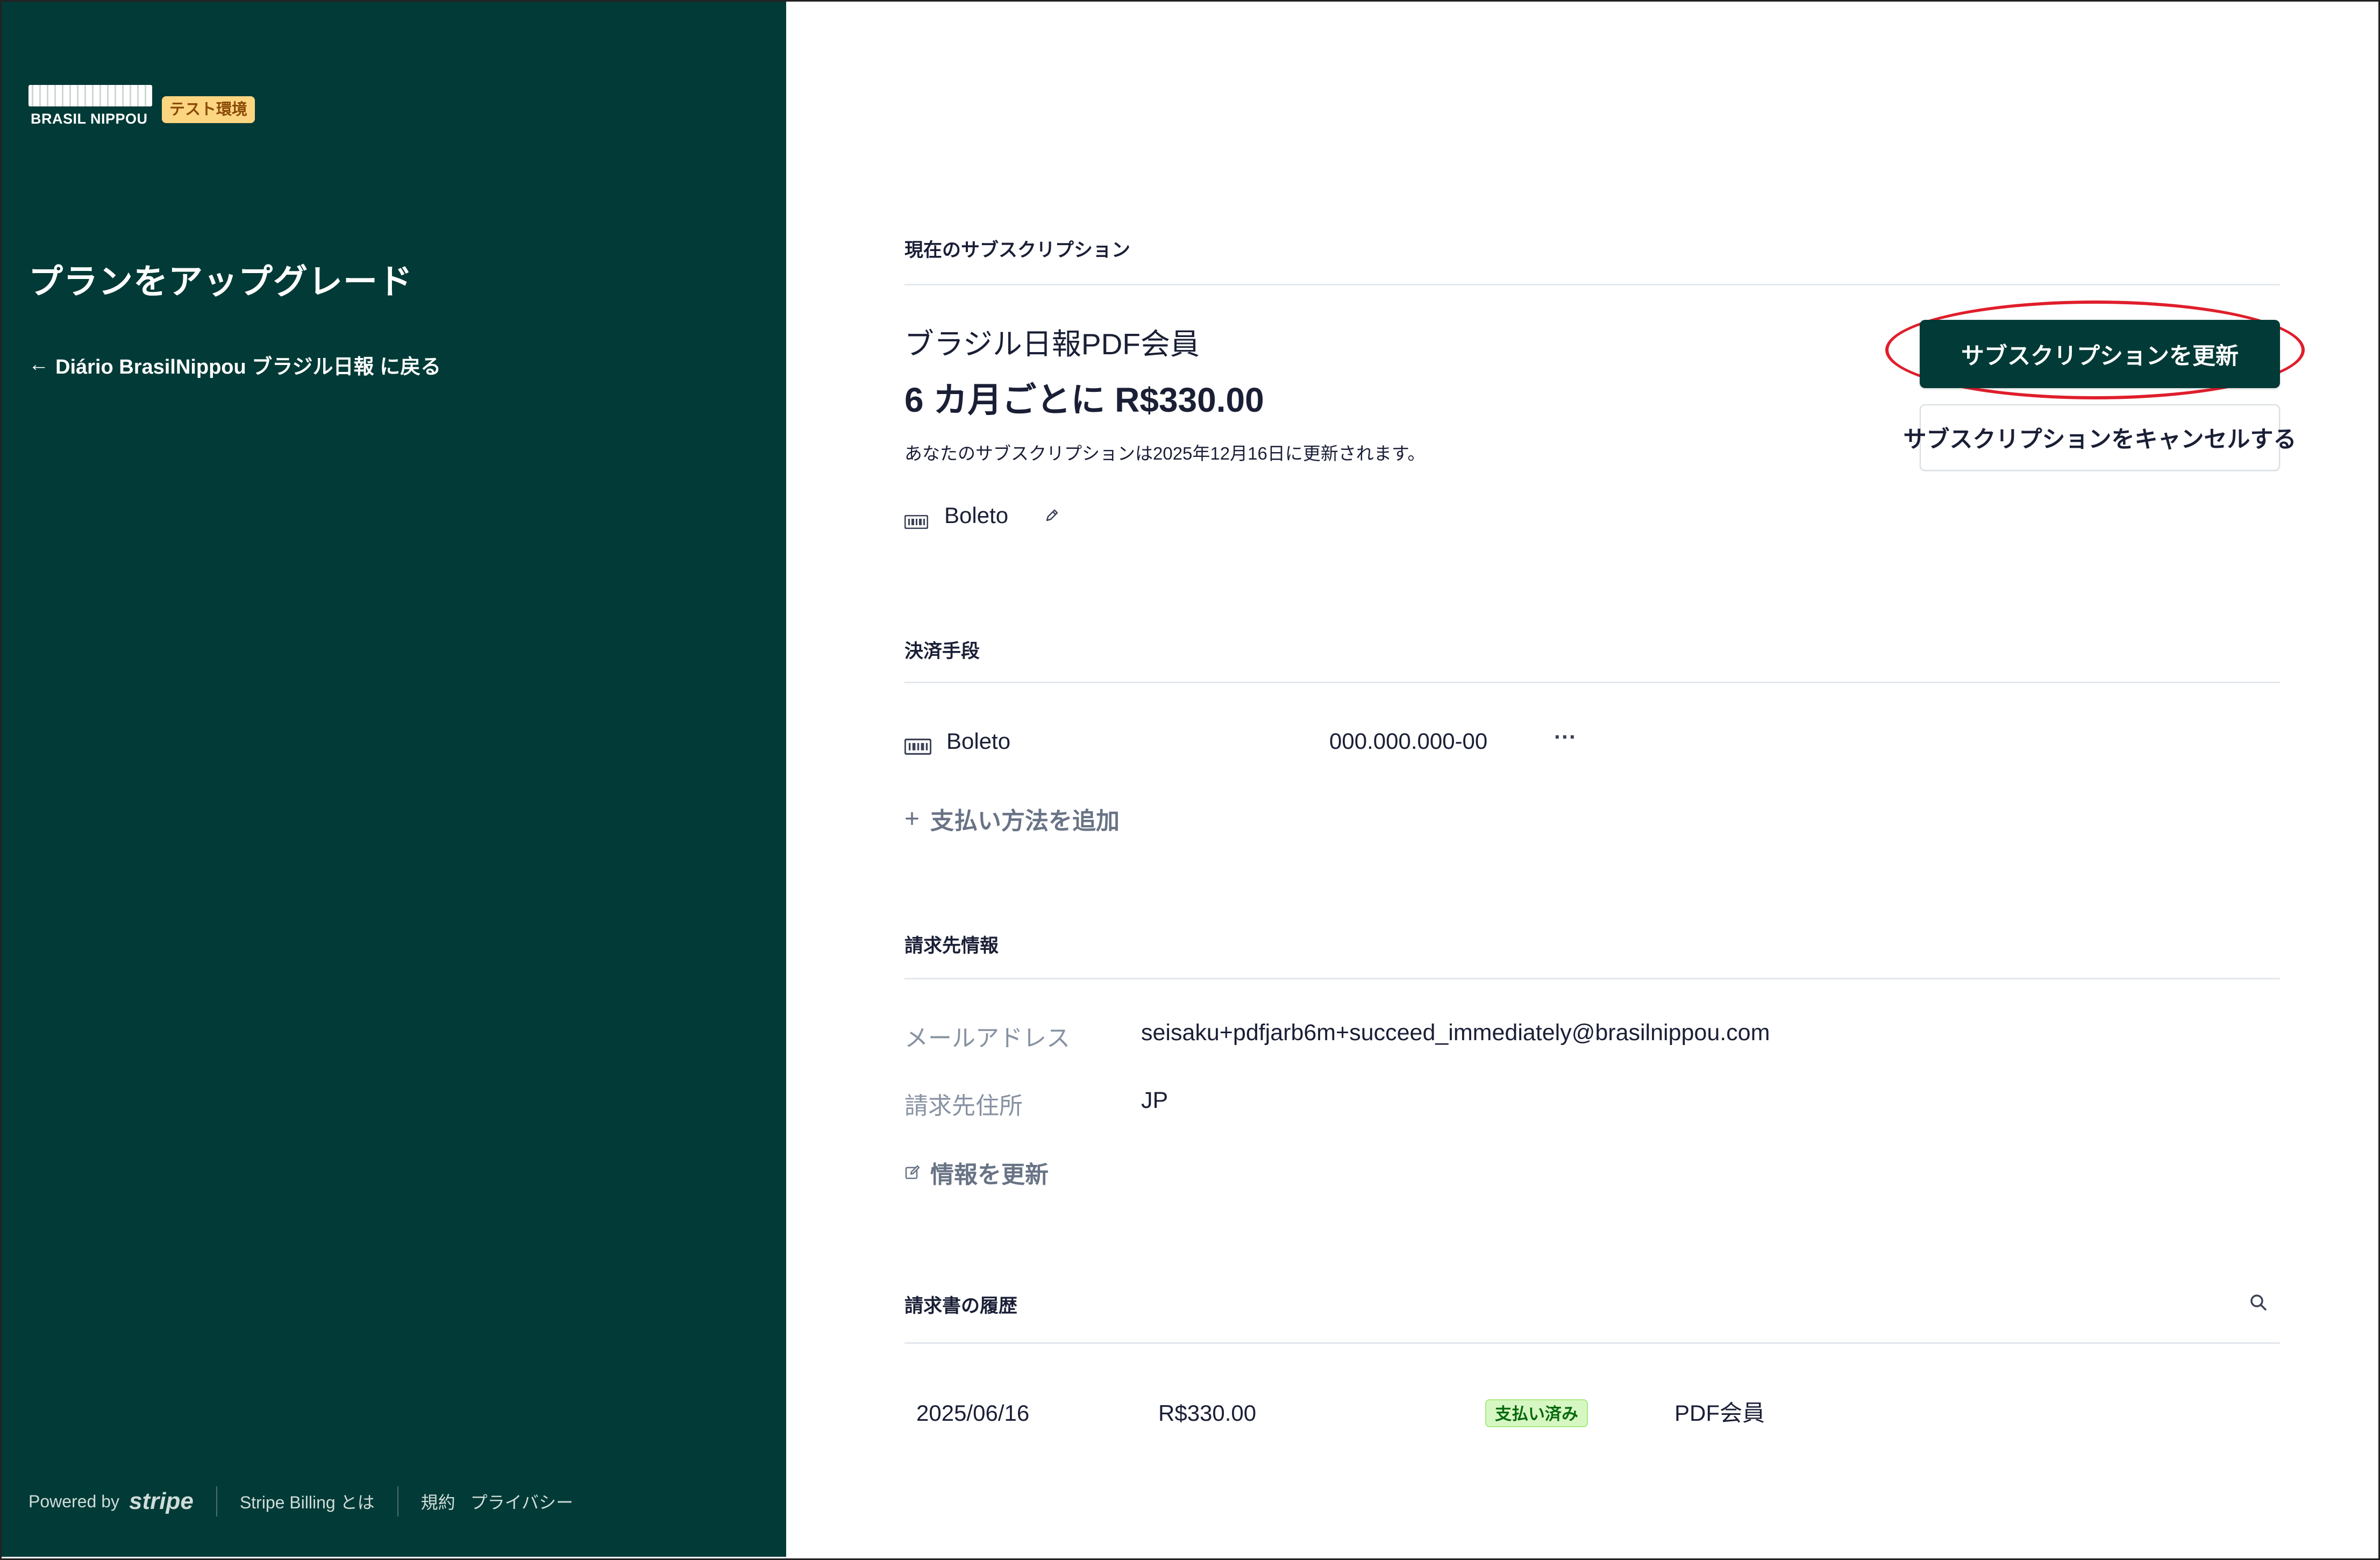  I want to click on renewal-note: あなたのサブスクリプションは2025年12月16日に更新されます。, so click(1165, 453).